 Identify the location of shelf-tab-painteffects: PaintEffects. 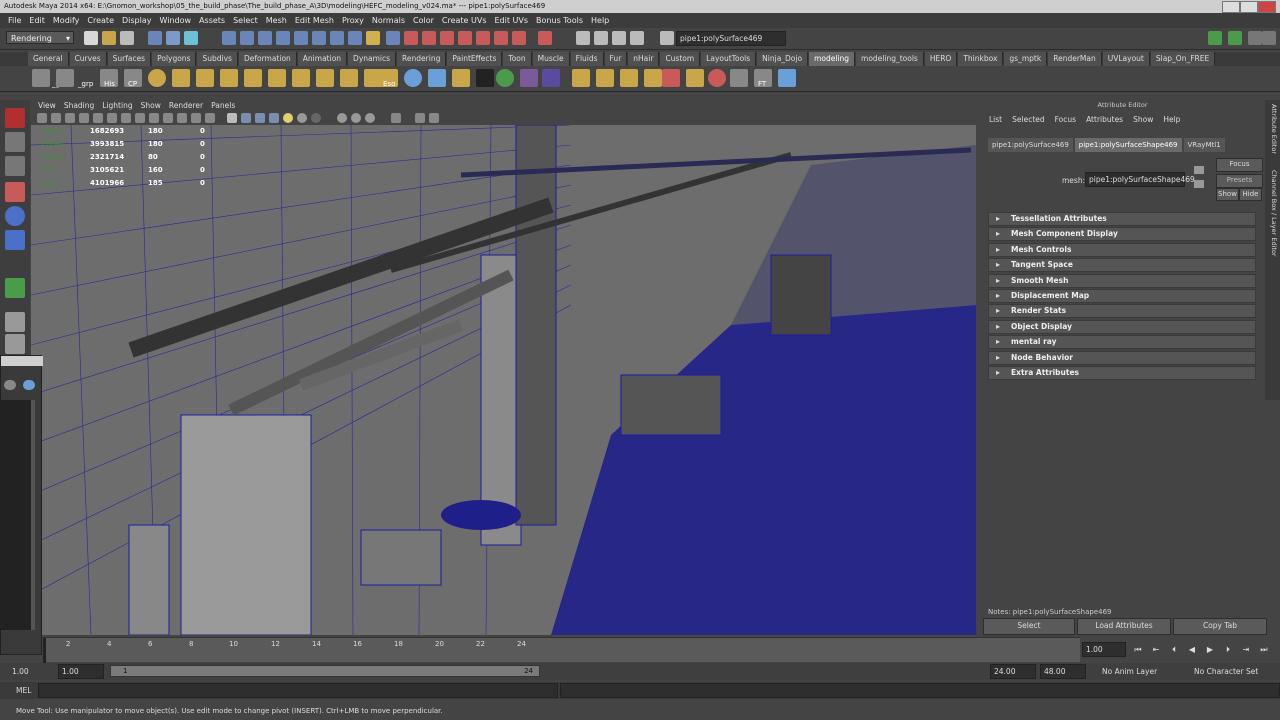
(475, 59).